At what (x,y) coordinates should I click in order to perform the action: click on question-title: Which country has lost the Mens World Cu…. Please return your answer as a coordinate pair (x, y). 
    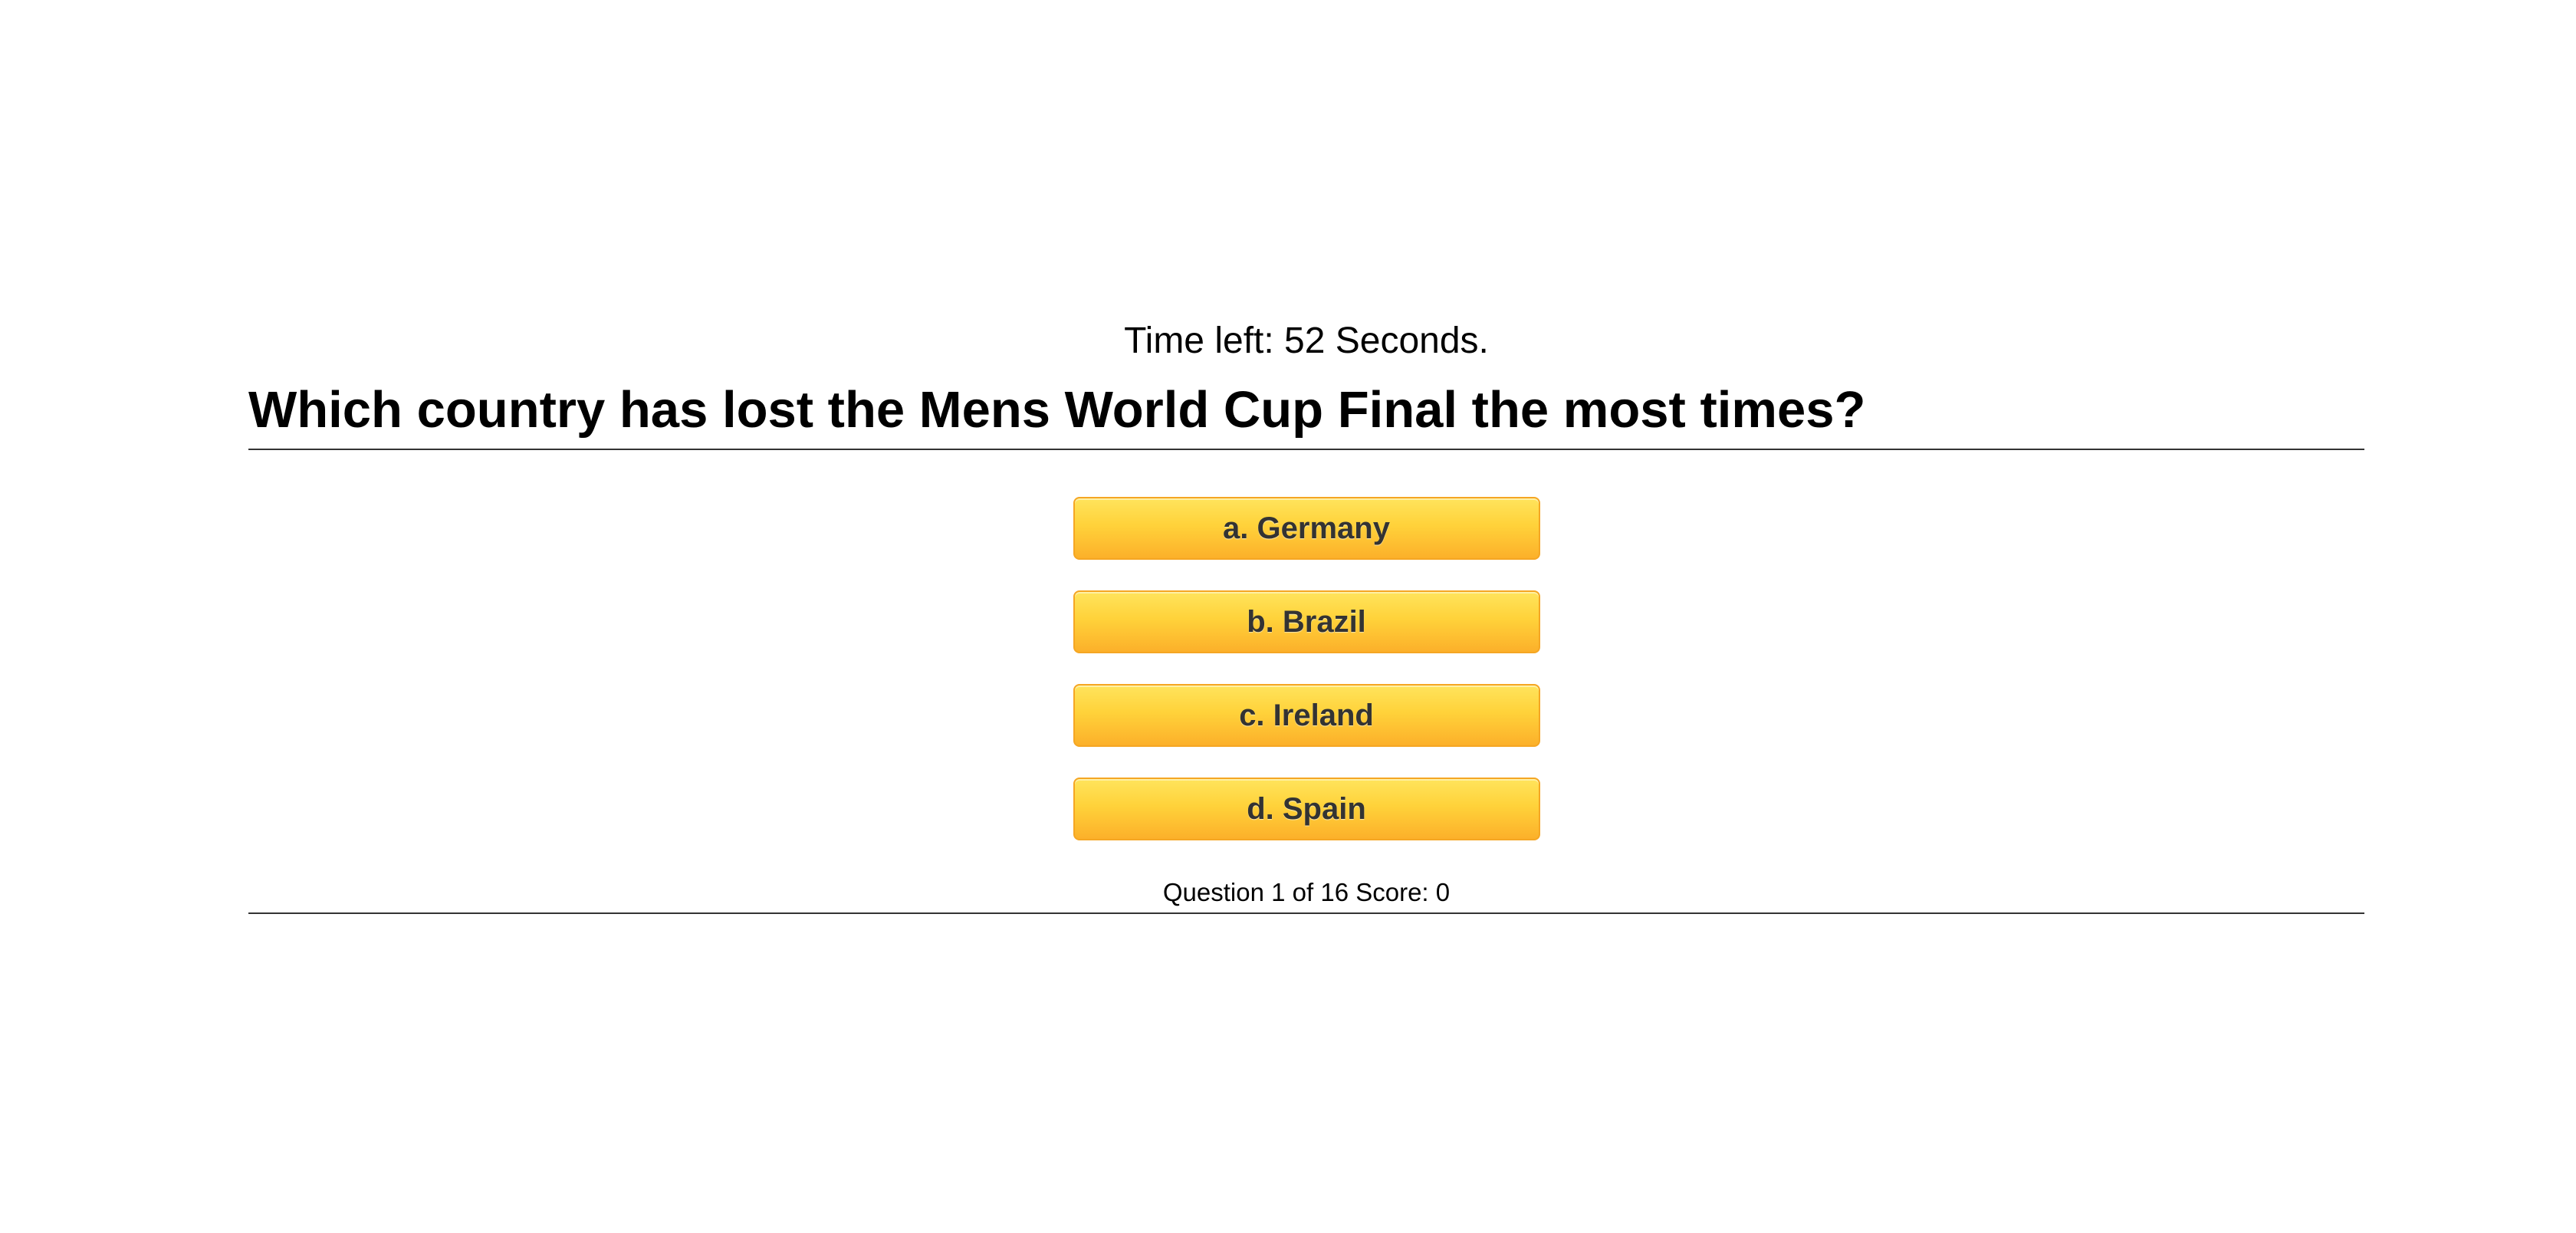
    Looking at the image, I should click on (1306, 411).